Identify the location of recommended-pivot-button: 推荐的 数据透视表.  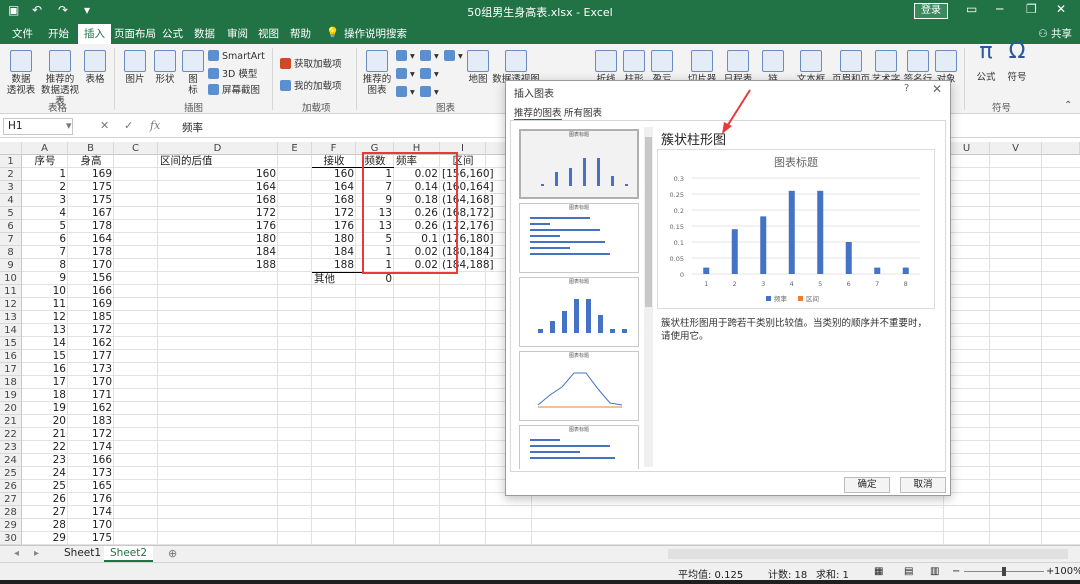
(60, 78).